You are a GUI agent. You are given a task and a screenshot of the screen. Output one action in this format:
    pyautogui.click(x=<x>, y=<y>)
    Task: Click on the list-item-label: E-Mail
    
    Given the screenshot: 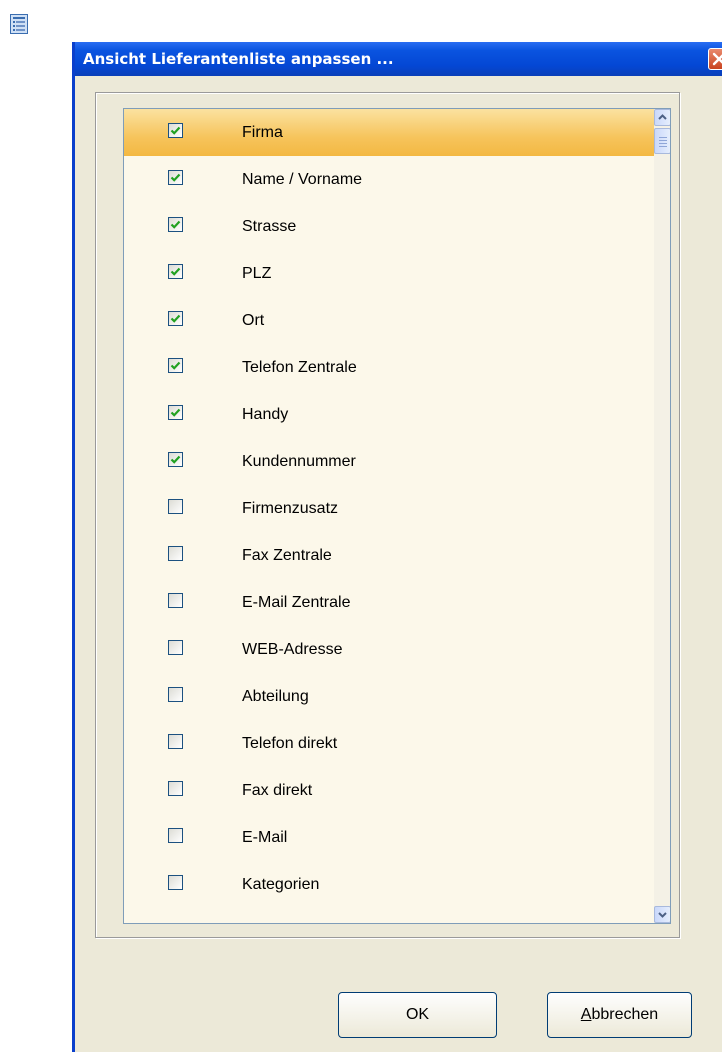 What is the action you would take?
    pyautogui.click(x=265, y=837)
    